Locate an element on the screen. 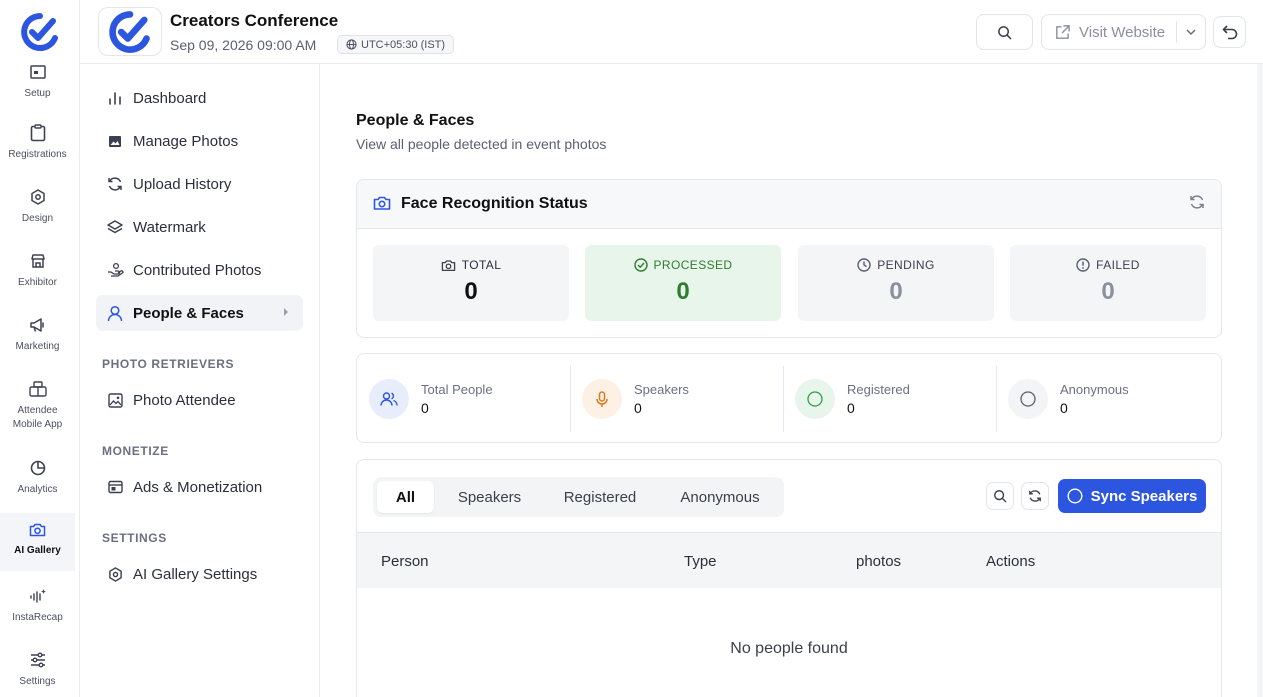  column-header-person: Person is located at coordinates (405, 561).